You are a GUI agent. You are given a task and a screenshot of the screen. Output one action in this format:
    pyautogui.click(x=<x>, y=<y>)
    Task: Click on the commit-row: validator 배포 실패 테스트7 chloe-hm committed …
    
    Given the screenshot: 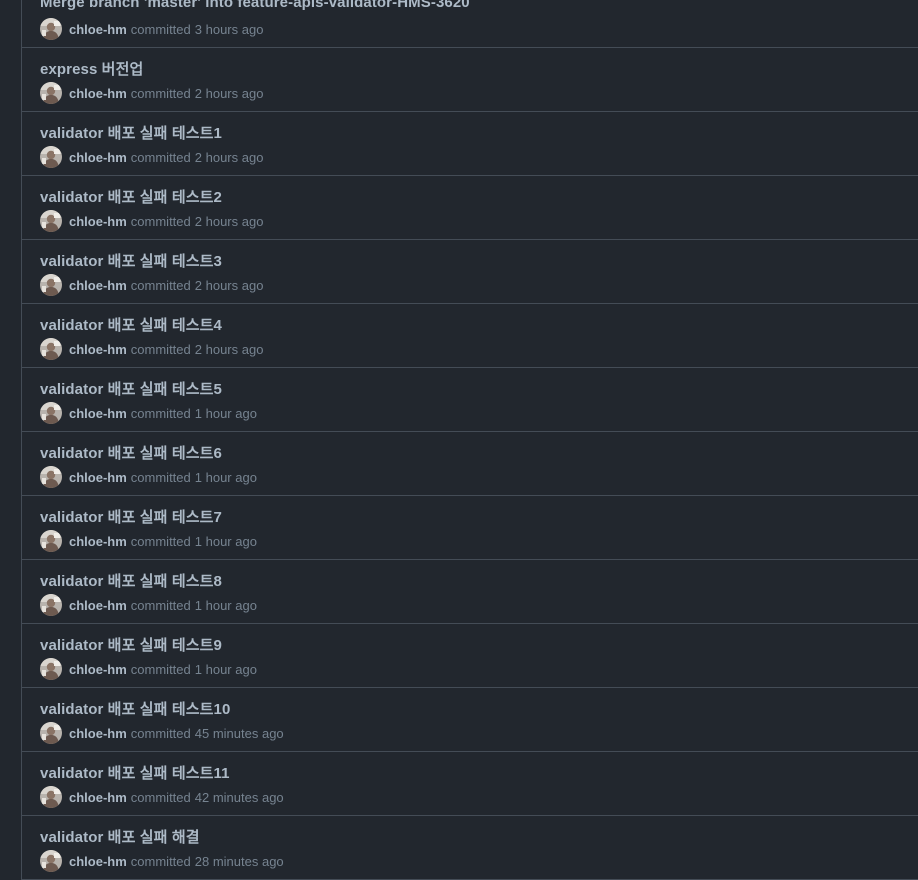 What is the action you would take?
    pyautogui.click(x=470, y=528)
    